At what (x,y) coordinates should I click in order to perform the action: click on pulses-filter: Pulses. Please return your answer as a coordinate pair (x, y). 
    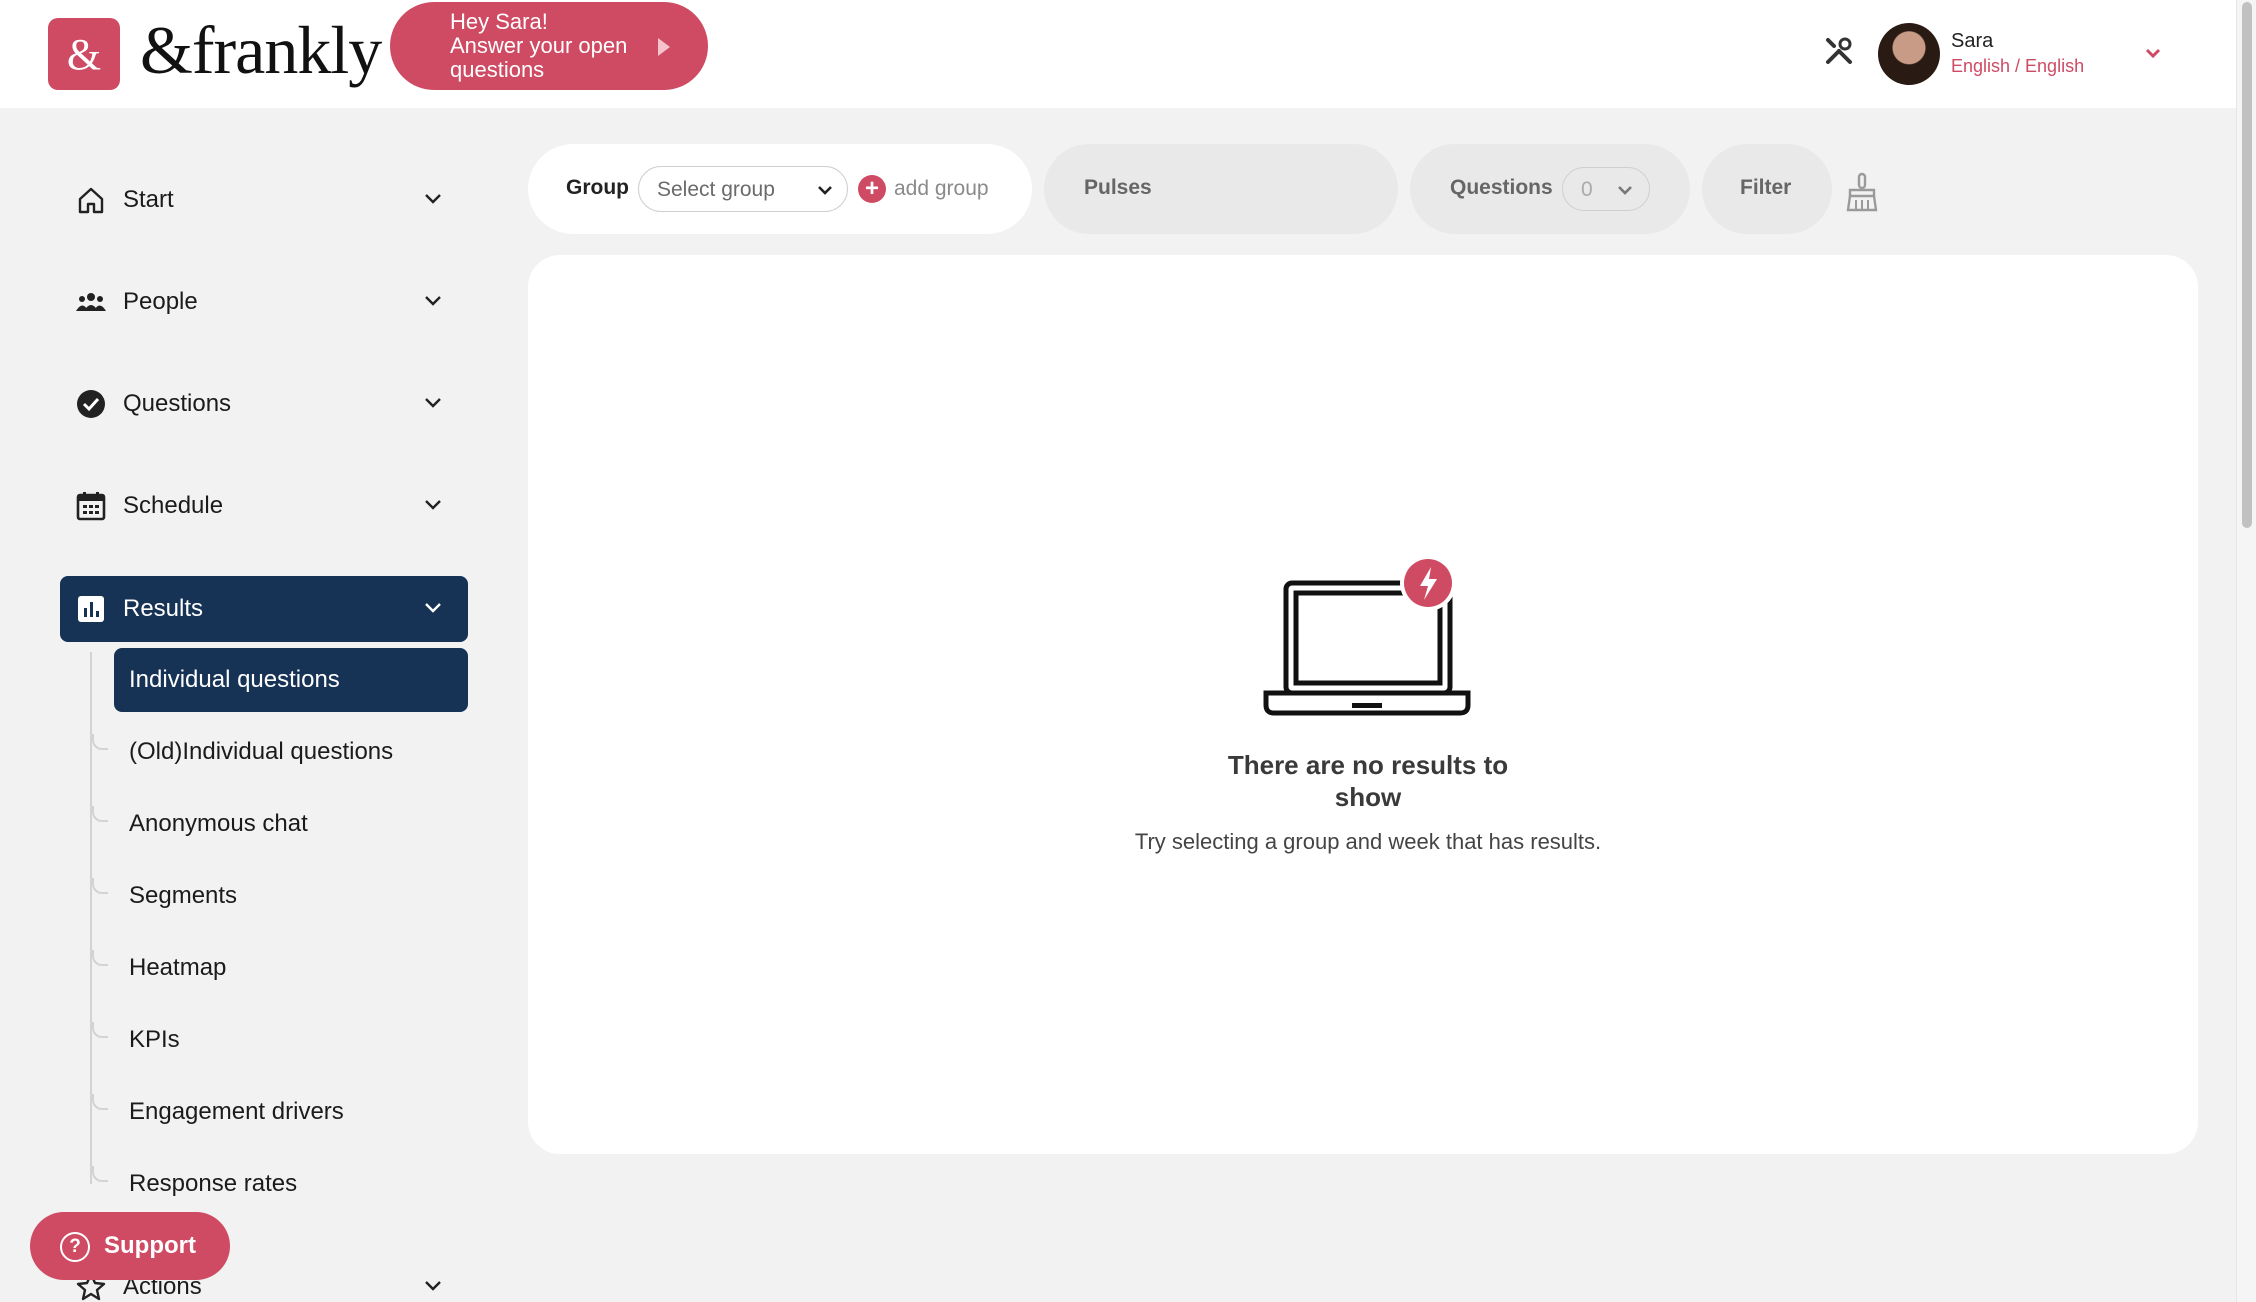
    Looking at the image, I should click on (1221, 189).